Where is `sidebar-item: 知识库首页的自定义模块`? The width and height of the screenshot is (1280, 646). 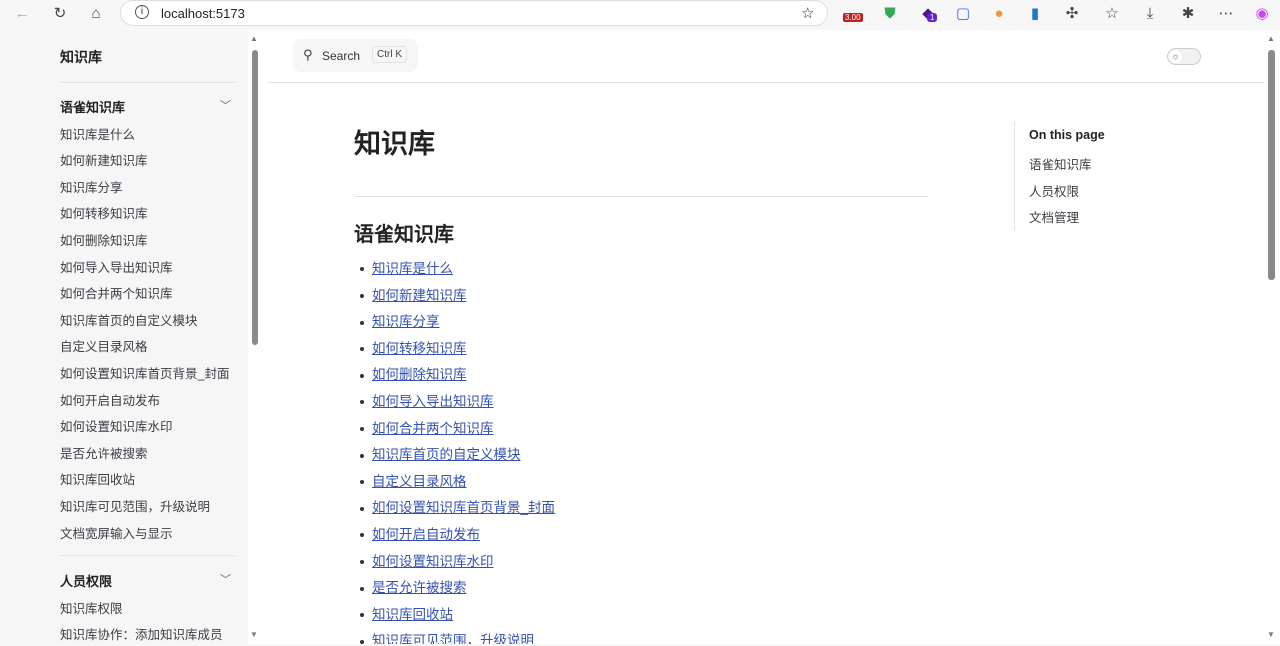 sidebar-item: 知识库首页的自定义模块 is located at coordinates (129, 319).